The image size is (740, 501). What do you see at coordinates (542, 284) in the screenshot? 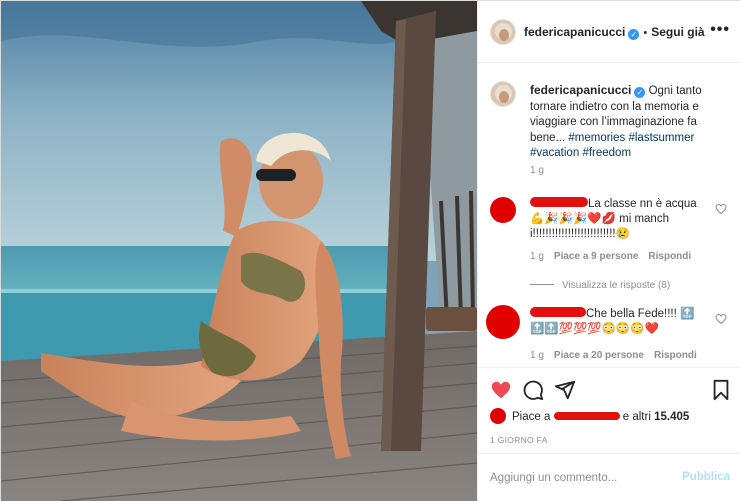
I see `replies-line` at bounding box center [542, 284].